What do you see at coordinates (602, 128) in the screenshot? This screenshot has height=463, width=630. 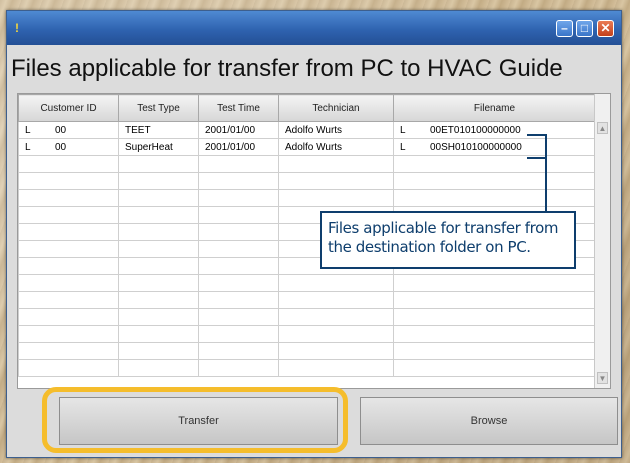 I see `scroll-up-arrow-icon: ▲` at bounding box center [602, 128].